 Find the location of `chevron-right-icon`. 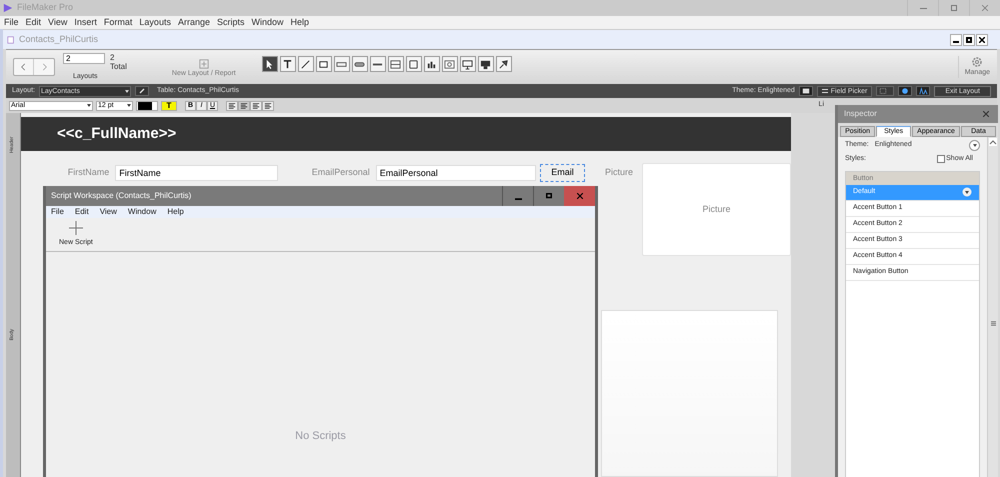

chevron-right-icon is located at coordinates (44, 67).